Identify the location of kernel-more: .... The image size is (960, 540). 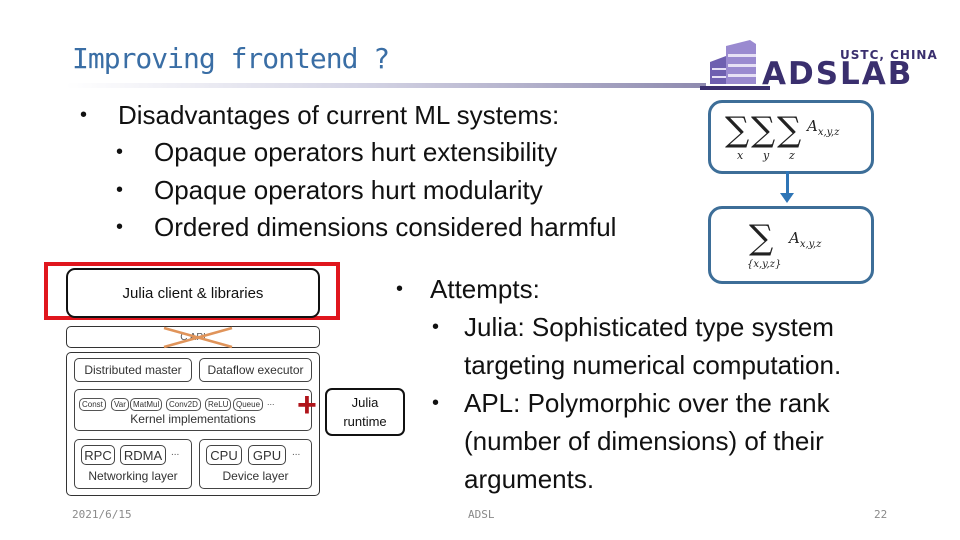
(271, 402).